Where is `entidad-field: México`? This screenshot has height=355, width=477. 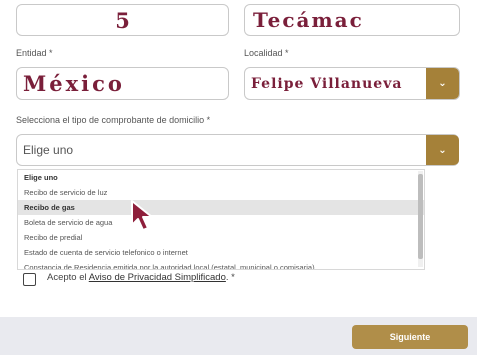
entidad-field: México is located at coordinates (122, 83).